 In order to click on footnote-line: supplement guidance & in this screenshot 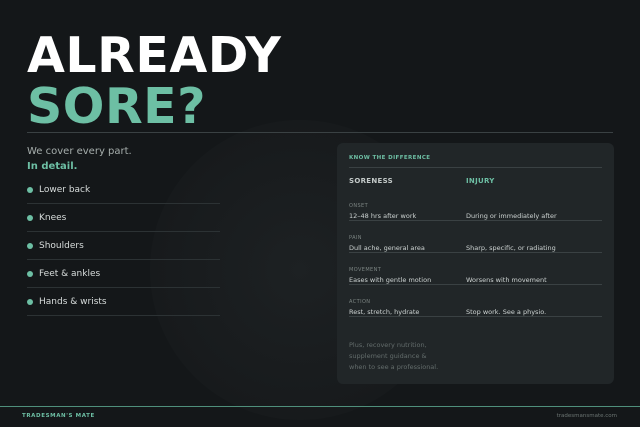, I will do `click(388, 356)`.